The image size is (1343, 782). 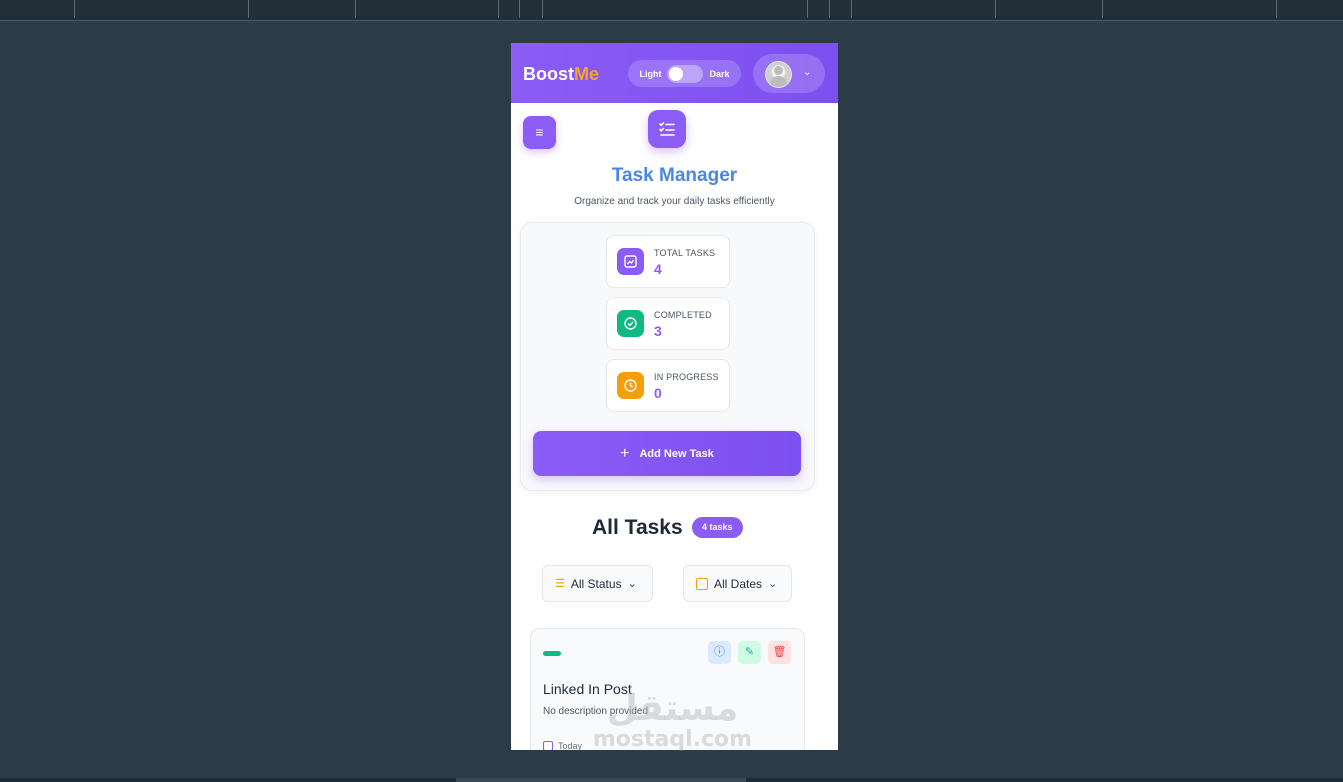 I want to click on switch-knob, so click(x=676, y=73).